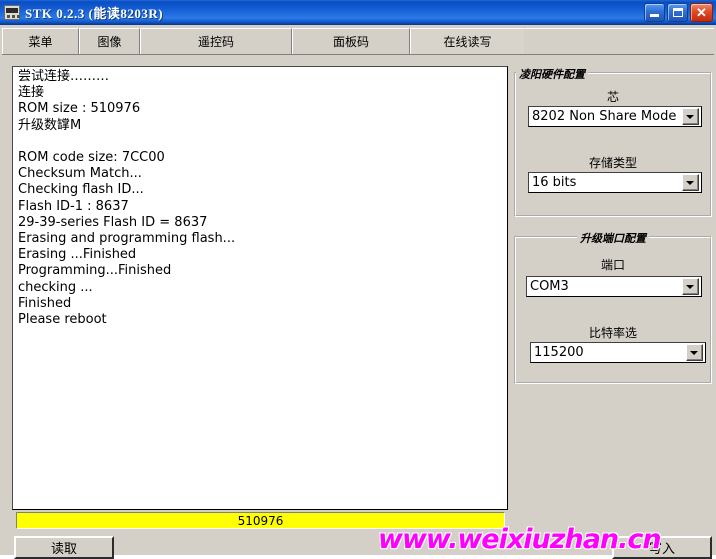 The height and width of the screenshot is (559, 716). I want to click on storage-type-combobox: 16 bits, so click(615, 182).